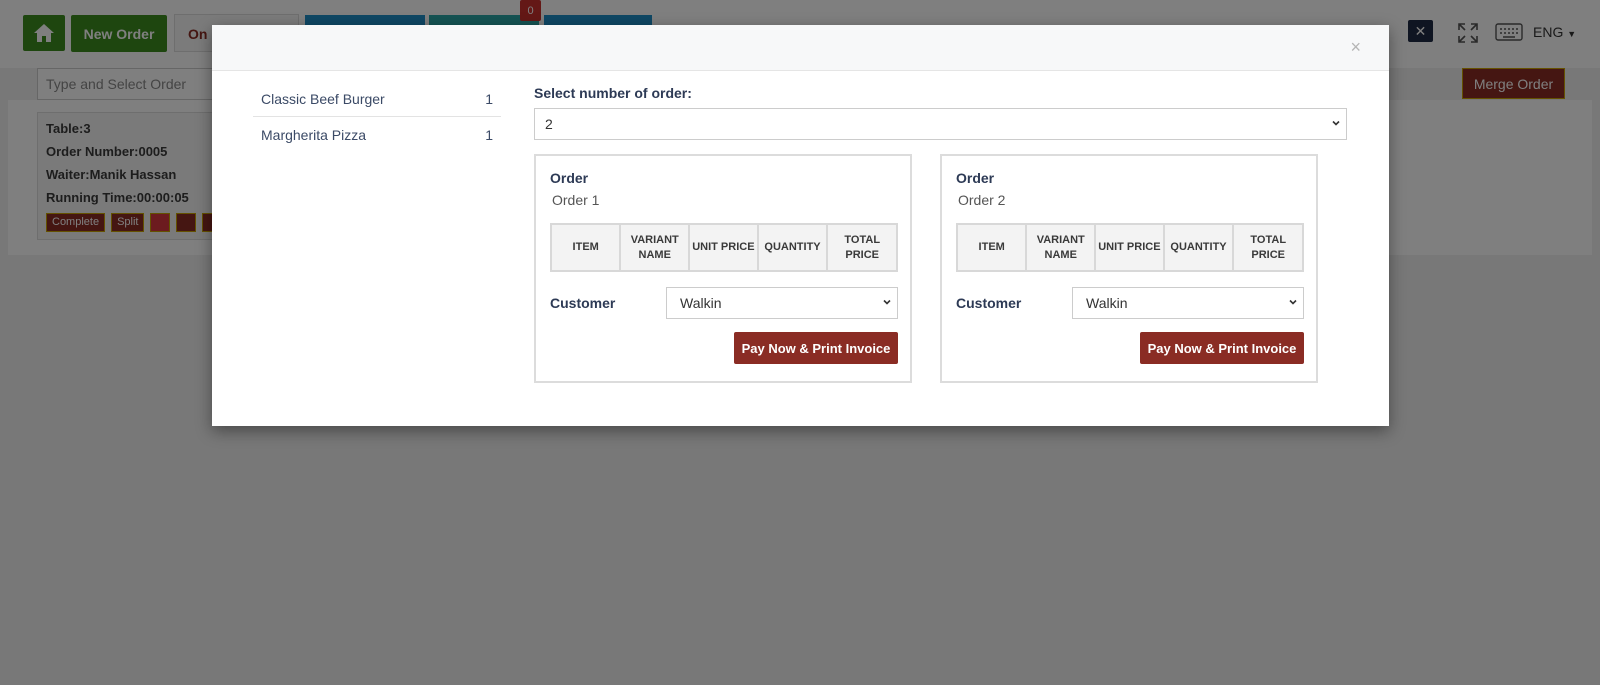  Describe the element at coordinates (323, 99) in the screenshot. I see `item-name: Classic Beef Burger` at that location.